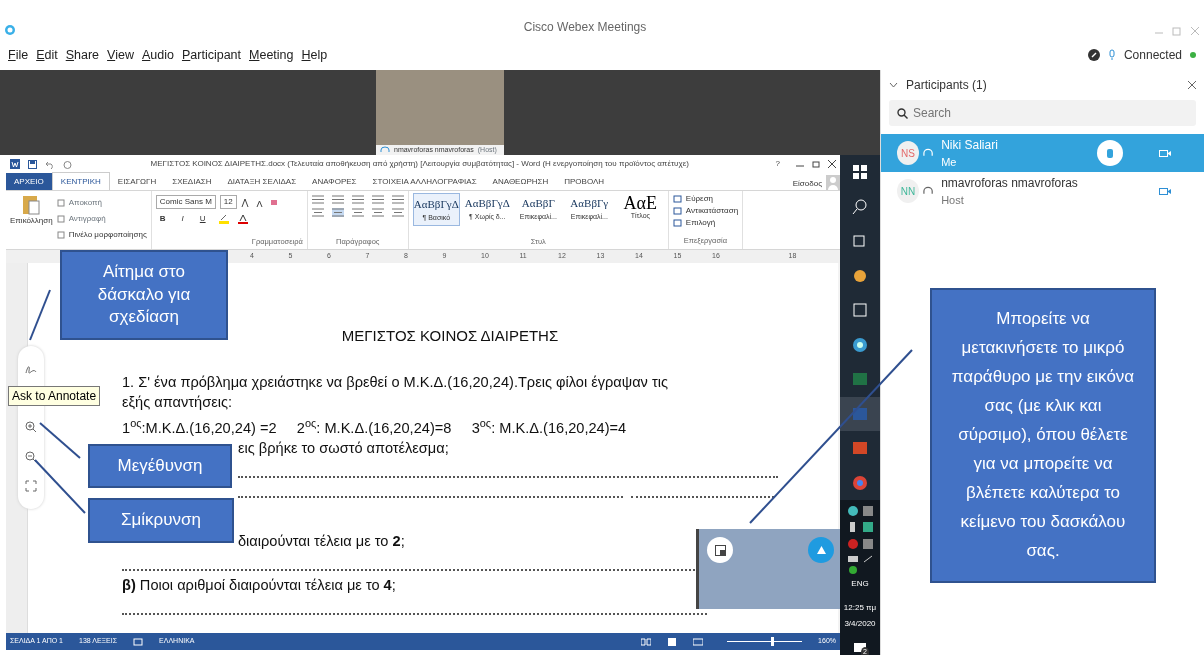 This screenshot has height=655, width=1204. What do you see at coordinates (31, 427) in the screenshot?
I see `zoom-in-icon` at bounding box center [31, 427].